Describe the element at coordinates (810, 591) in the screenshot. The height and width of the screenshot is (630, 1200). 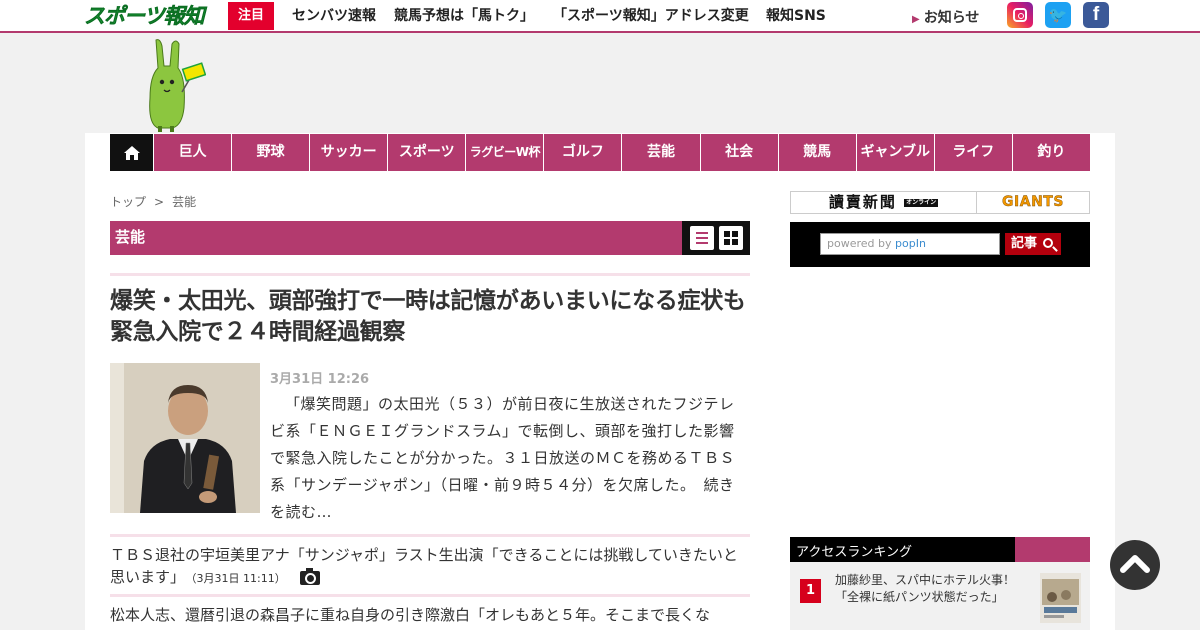
I see `ranking-number: 1` at that location.